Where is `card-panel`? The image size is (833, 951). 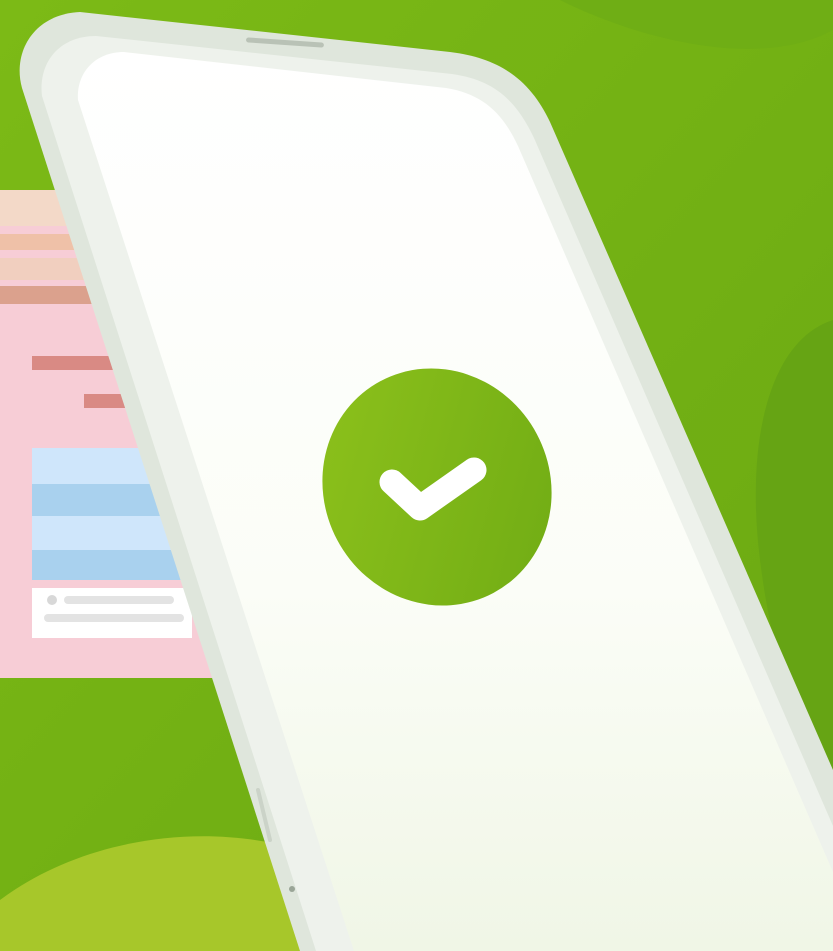
card-panel is located at coordinates (112, 613).